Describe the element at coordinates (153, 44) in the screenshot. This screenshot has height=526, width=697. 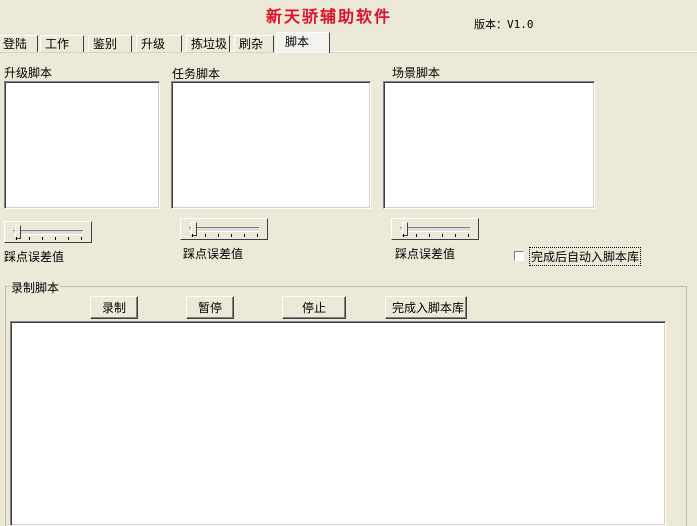
I see `tab-label: 升级` at that location.